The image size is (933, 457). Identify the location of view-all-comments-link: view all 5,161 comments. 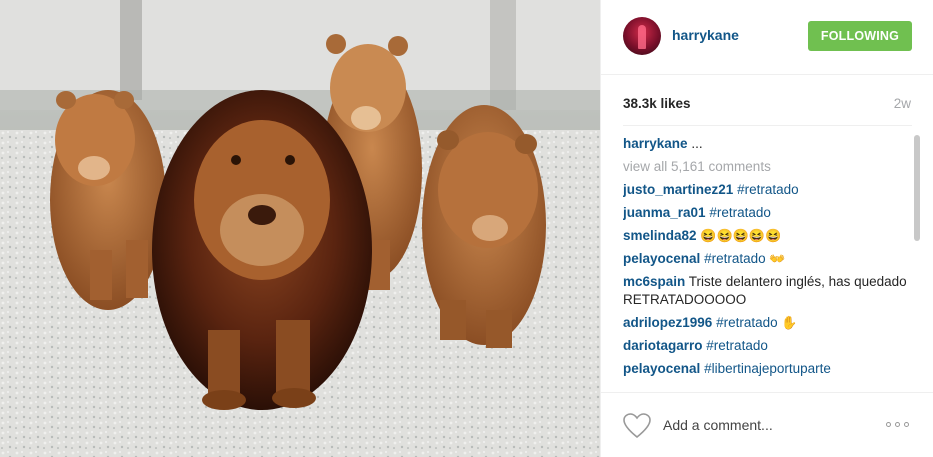
(765, 167).